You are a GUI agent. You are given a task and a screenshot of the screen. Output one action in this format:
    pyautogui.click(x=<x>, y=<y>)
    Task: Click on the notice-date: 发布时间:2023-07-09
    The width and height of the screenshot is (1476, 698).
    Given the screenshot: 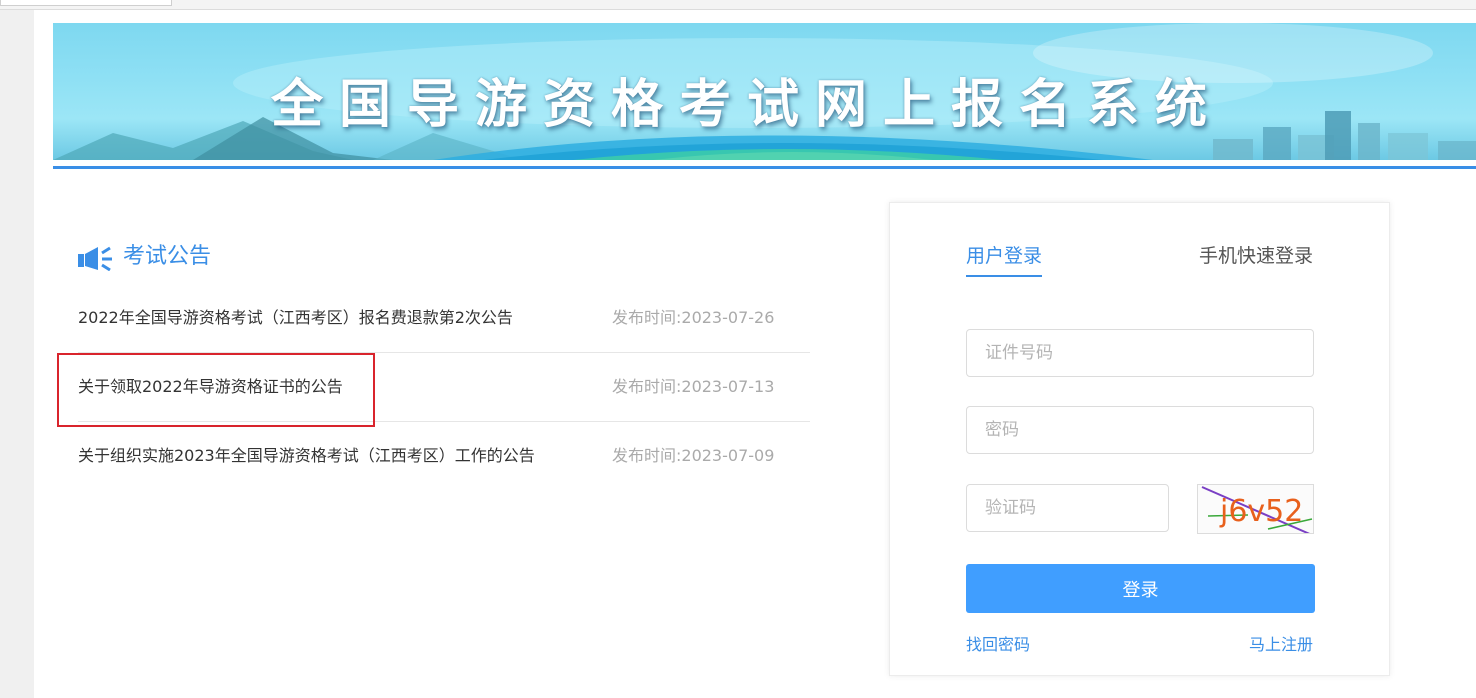 What is the action you would take?
    pyautogui.click(x=693, y=455)
    